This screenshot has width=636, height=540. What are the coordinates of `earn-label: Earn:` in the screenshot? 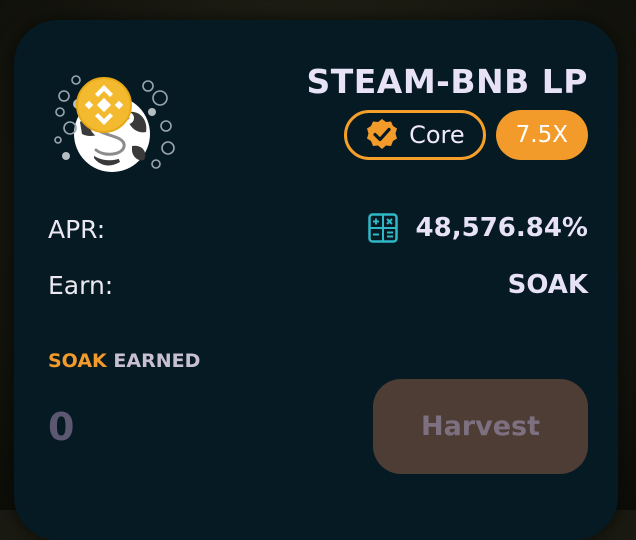 It's located at (81, 285).